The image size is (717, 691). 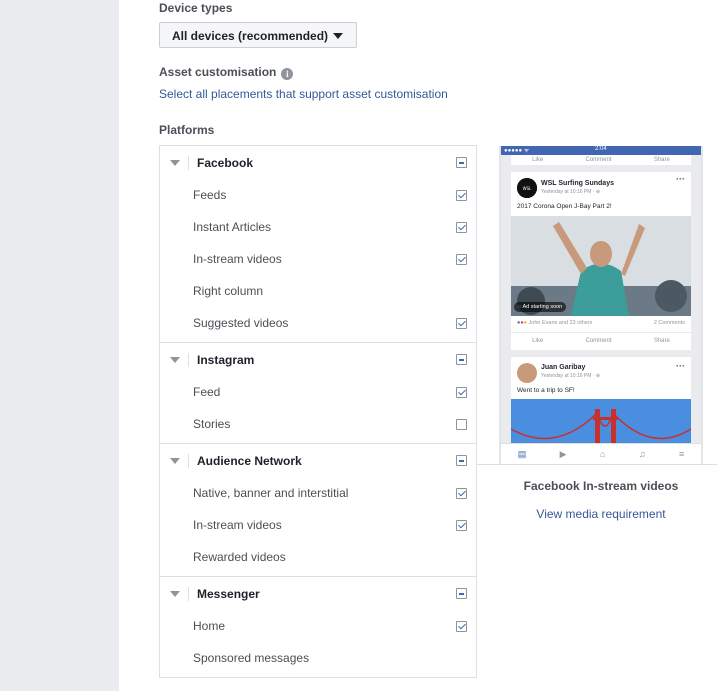 I want to click on placement-item: Rewarded videos, so click(x=318, y=557).